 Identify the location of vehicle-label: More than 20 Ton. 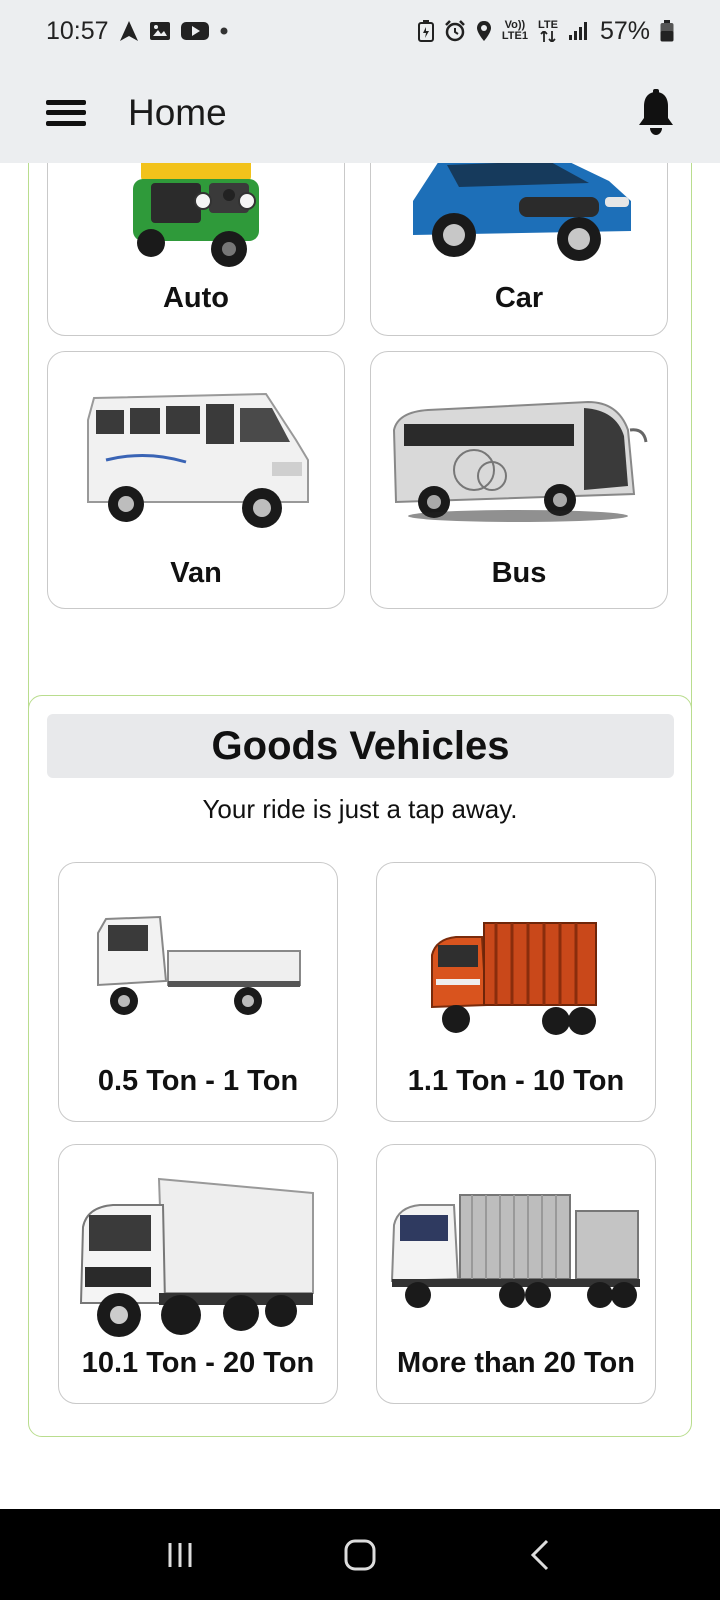
(516, 1363).